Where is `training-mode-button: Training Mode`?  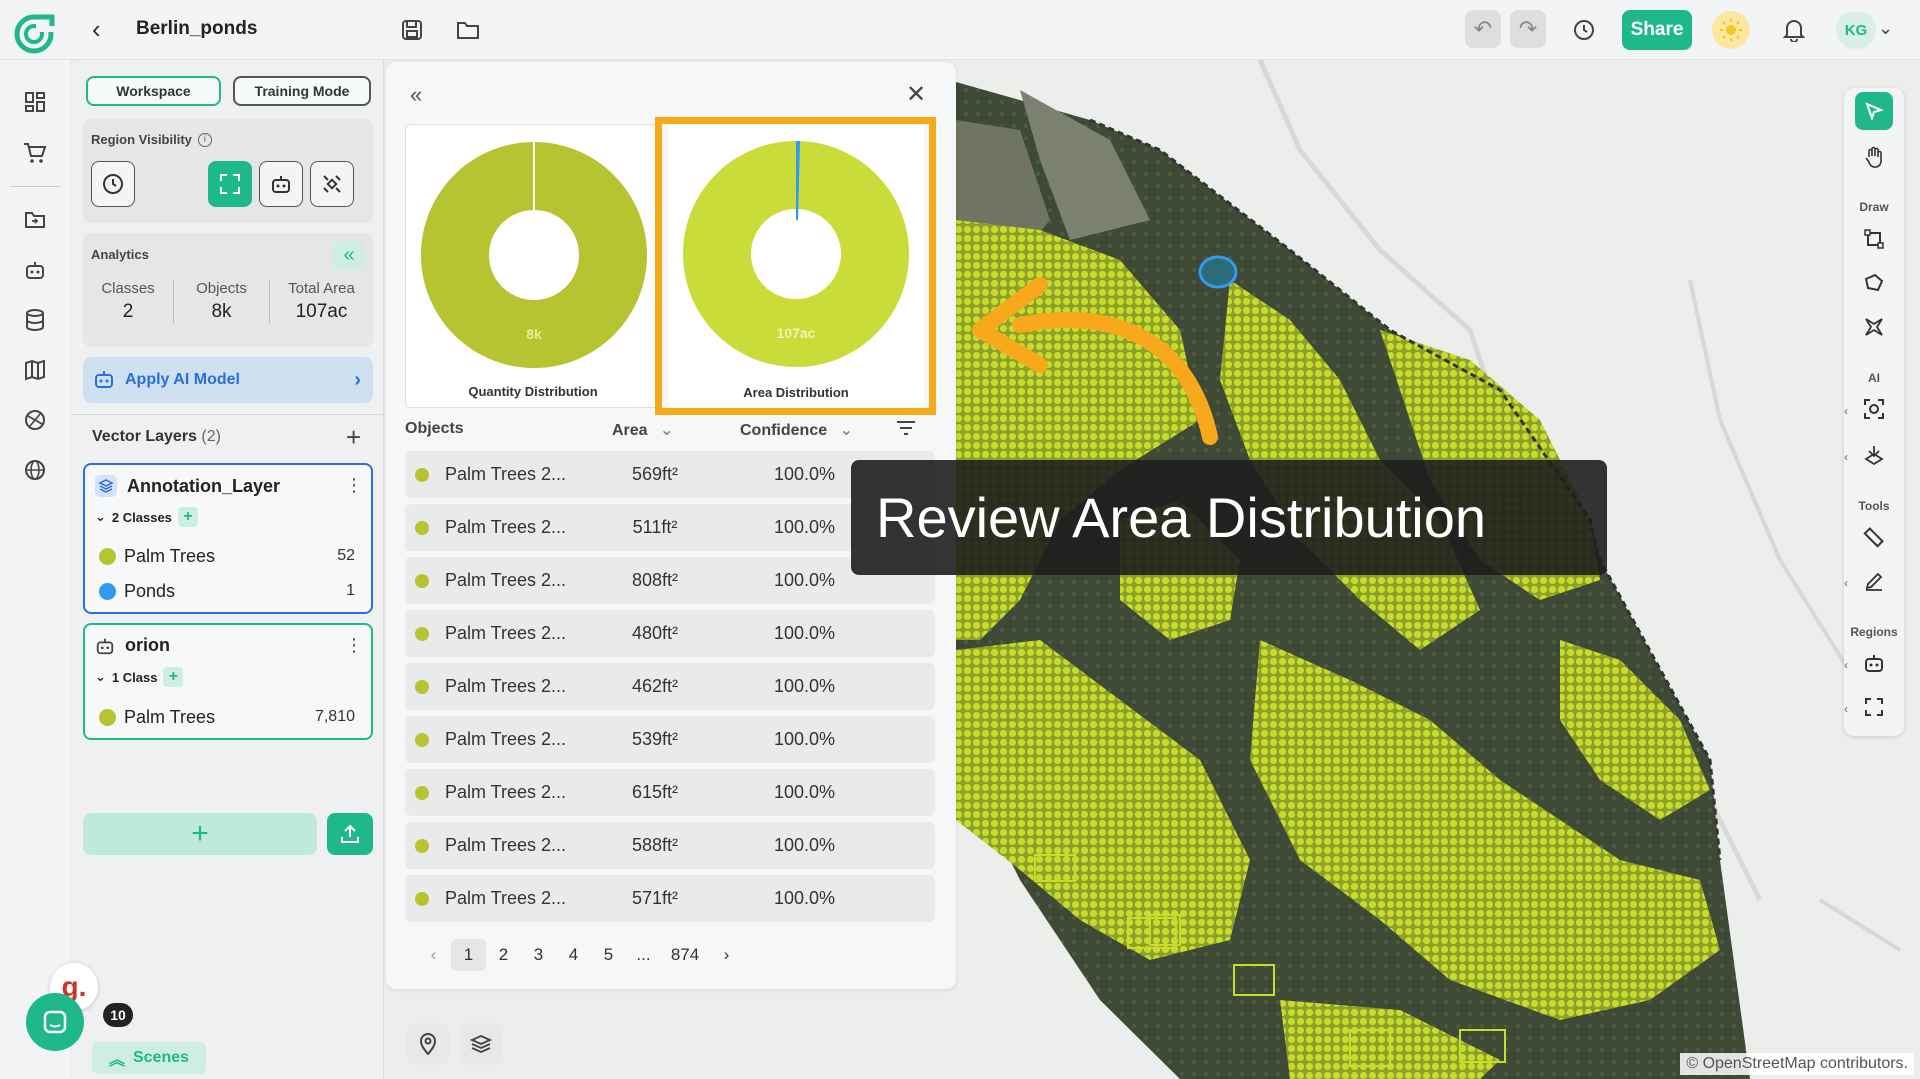
training-mode-button: Training Mode is located at coordinates (302, 91).